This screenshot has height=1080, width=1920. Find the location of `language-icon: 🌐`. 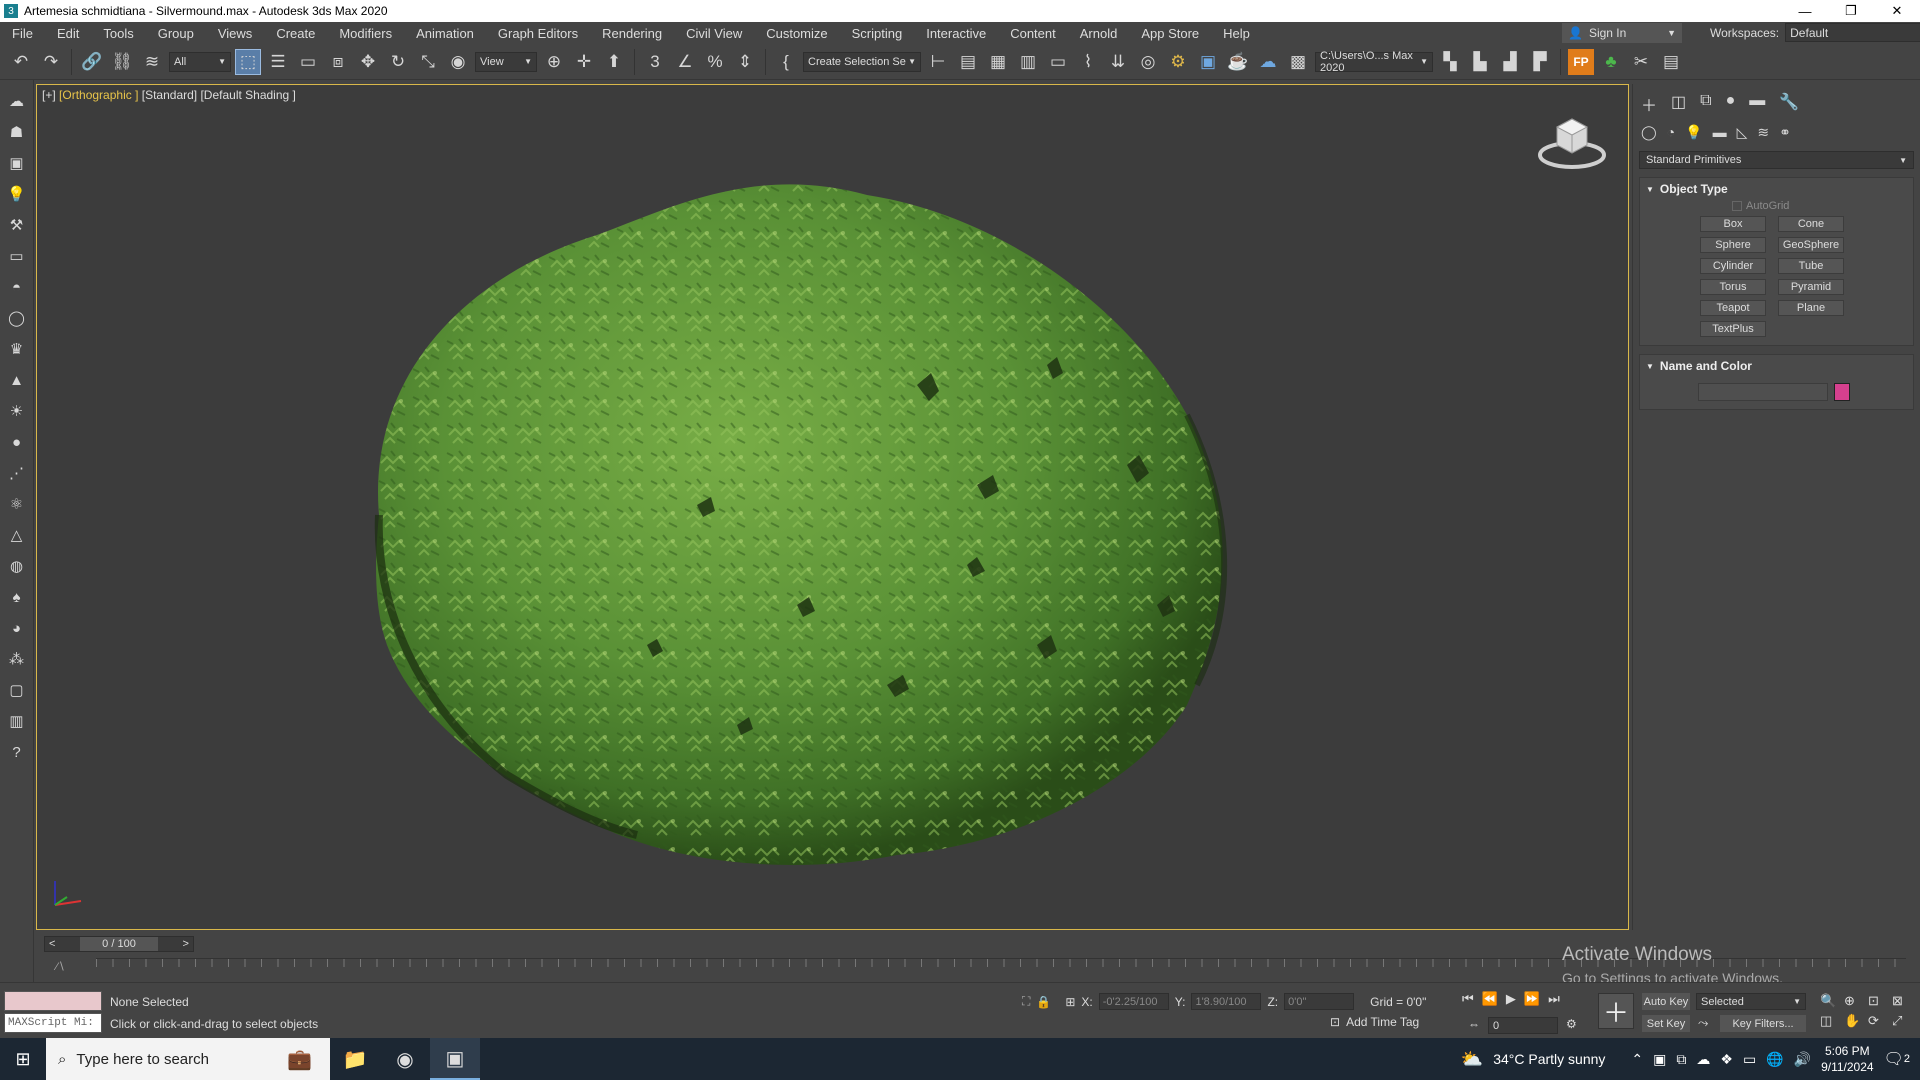

language-icon: 🌐 is located at coordinates (1774, 1059).